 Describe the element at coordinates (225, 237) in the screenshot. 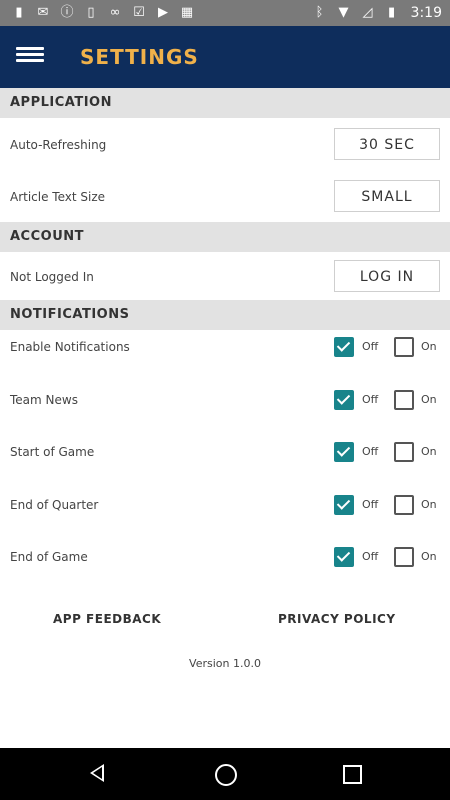

I see `section-header-account: ACCOUNT` at that location.